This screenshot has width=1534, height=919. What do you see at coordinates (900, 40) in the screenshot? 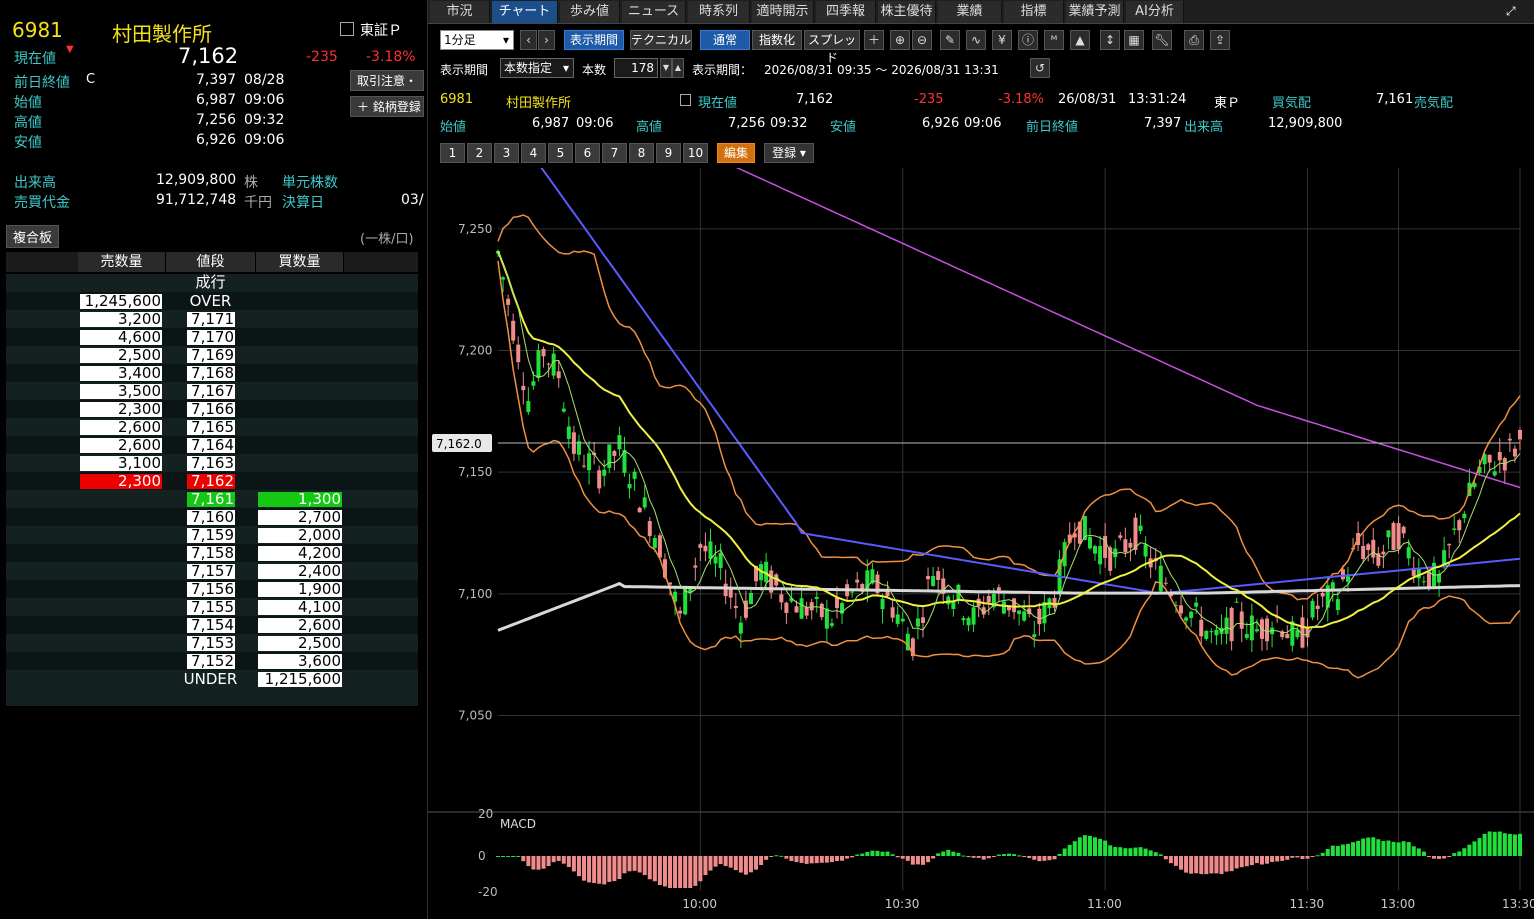
I see `zoom-in-icon: ⊕` at bounding box center [900, 40].